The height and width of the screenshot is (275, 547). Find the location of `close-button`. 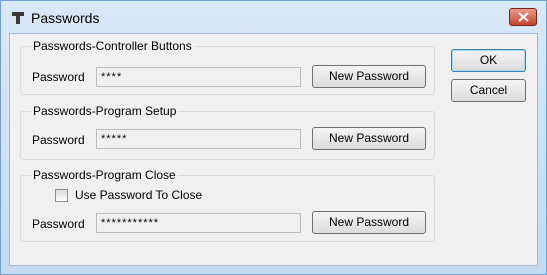

close-button is located at coordinates (523, 17).